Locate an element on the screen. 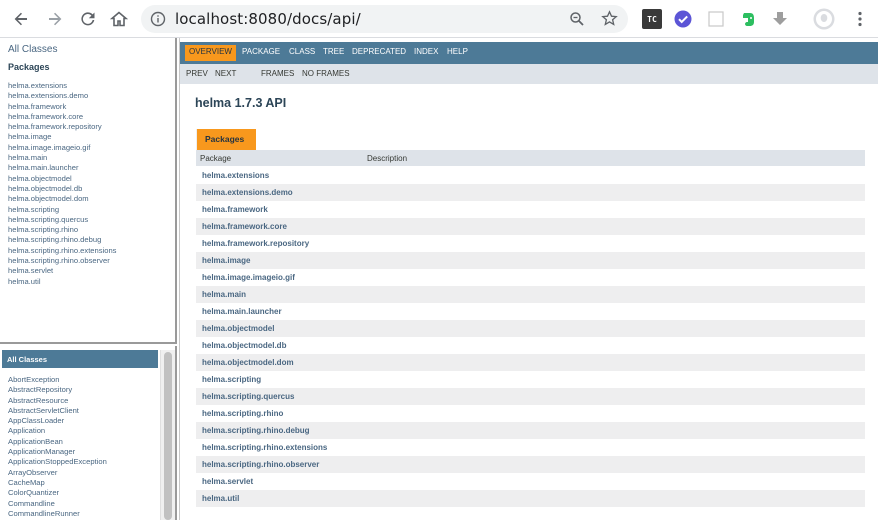 The image size is (878, 520). extension-blank-icon is located at coordinates (716, 19).